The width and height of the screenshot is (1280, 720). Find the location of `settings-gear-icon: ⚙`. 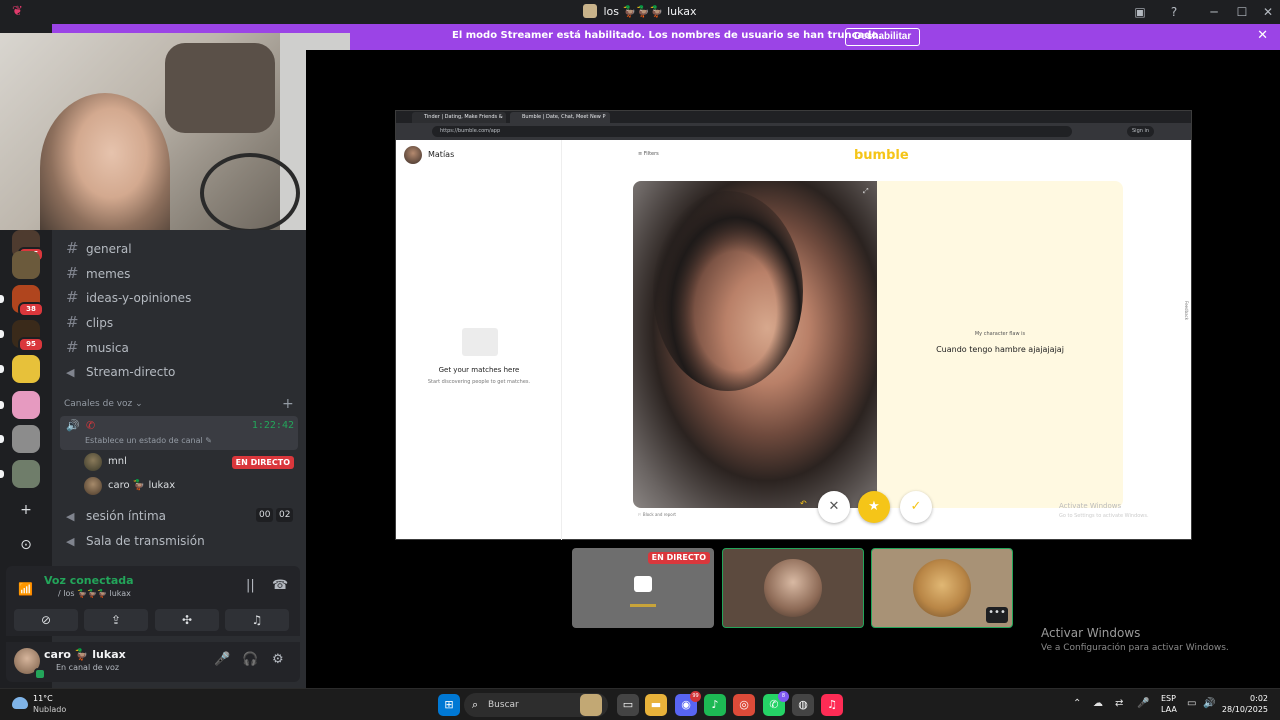

settings-gear-icon: ⚙ is located at coordinates (278, 659).